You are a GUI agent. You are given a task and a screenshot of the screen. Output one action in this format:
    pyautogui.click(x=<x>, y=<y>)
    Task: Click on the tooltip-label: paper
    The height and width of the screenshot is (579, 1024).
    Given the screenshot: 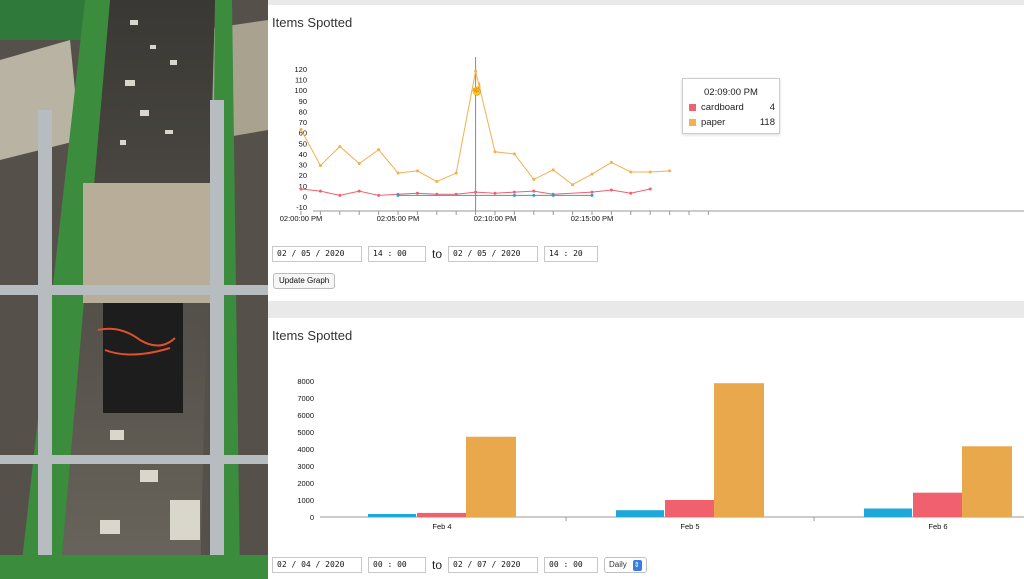 What is the action you would take?
    pyautogui.click(x=713, y=122)
    